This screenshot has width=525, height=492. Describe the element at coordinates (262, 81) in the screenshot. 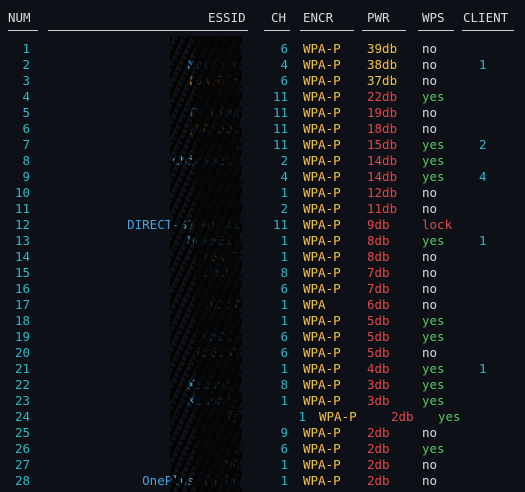

I see `table-row: 3(6A:D2:6WPA-P37dbno` at that location.